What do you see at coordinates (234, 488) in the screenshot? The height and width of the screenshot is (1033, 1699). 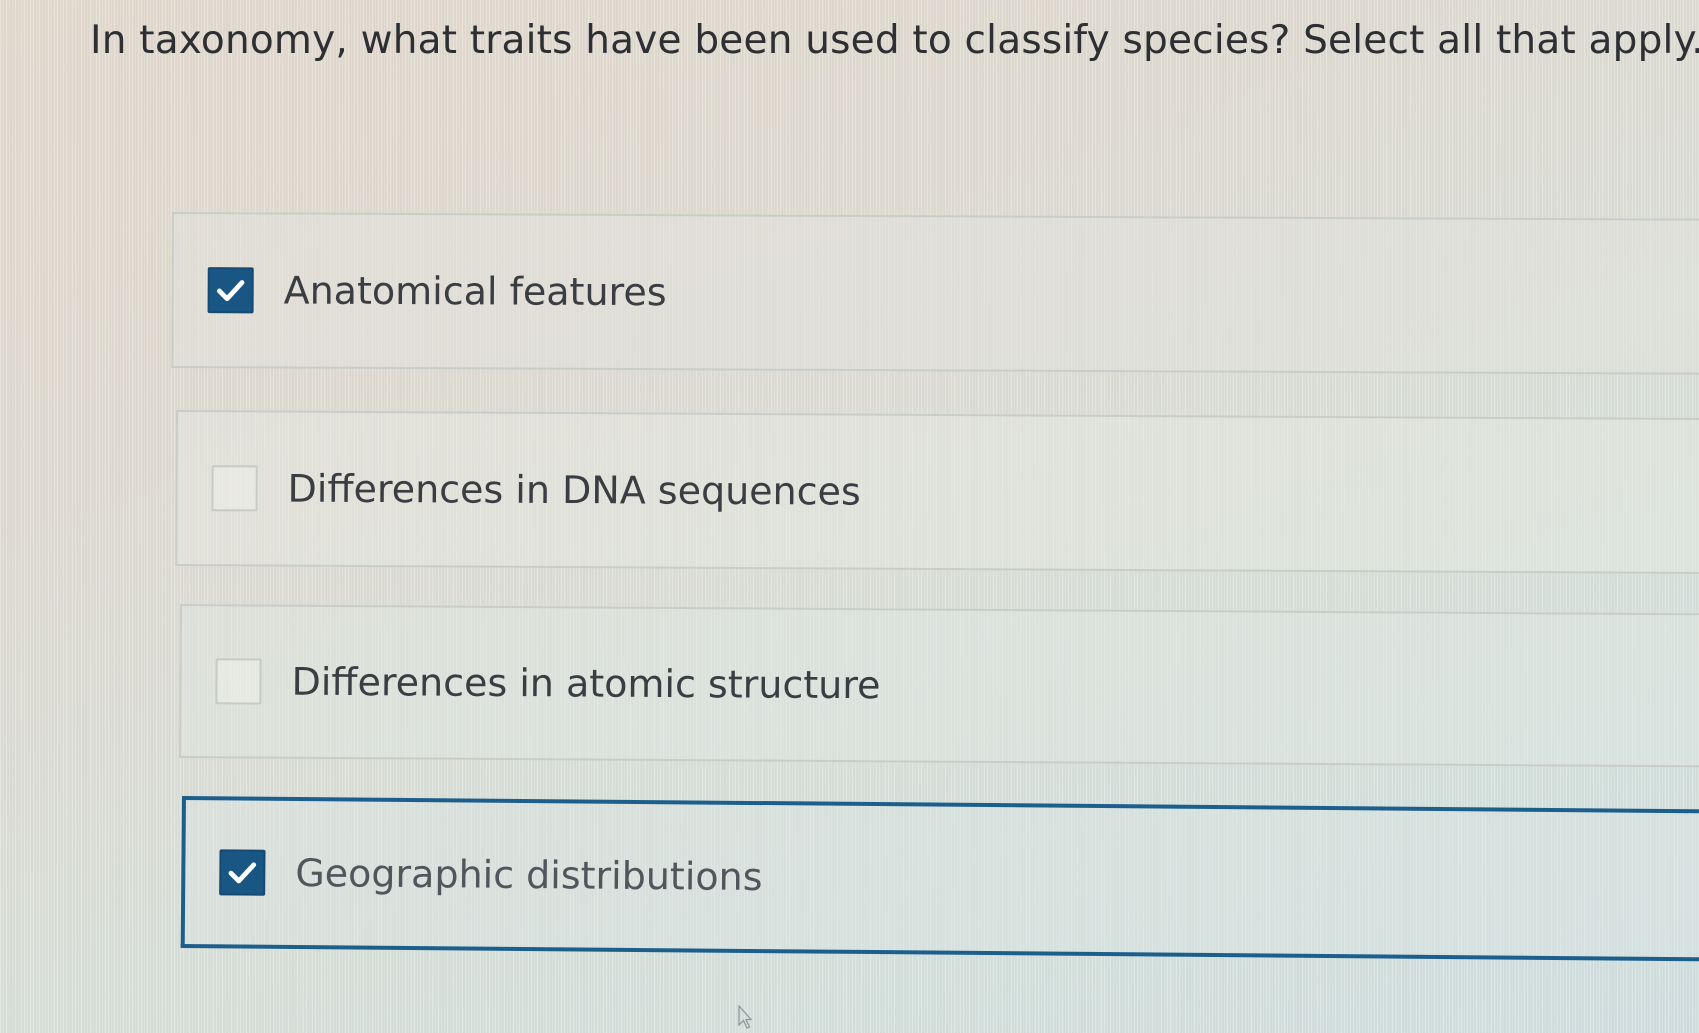 I see `checkbox-dna-sequences` at bounding box center [234, 488].